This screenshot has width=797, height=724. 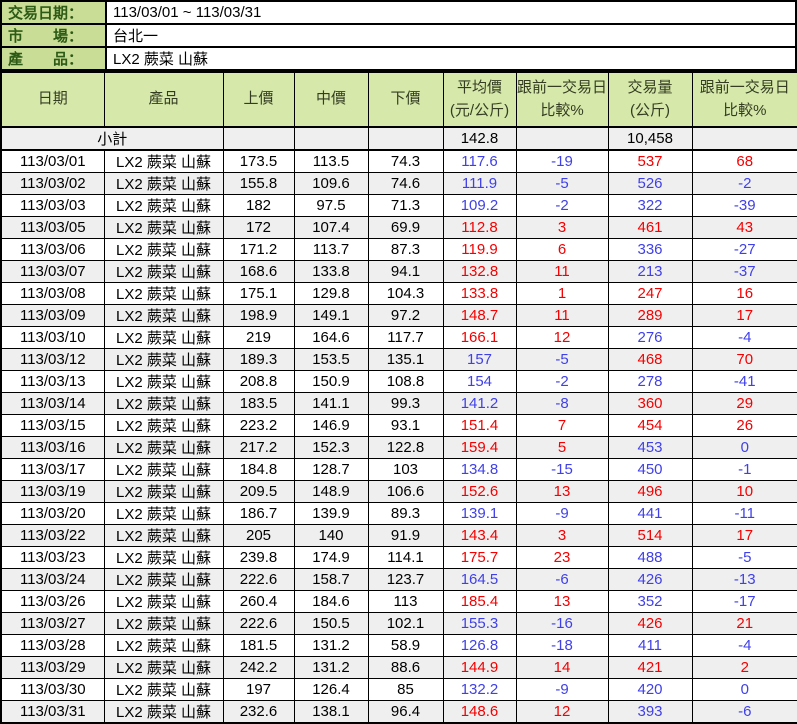 I want to click on subtotal-empty-low, so click(x=405, y=138).